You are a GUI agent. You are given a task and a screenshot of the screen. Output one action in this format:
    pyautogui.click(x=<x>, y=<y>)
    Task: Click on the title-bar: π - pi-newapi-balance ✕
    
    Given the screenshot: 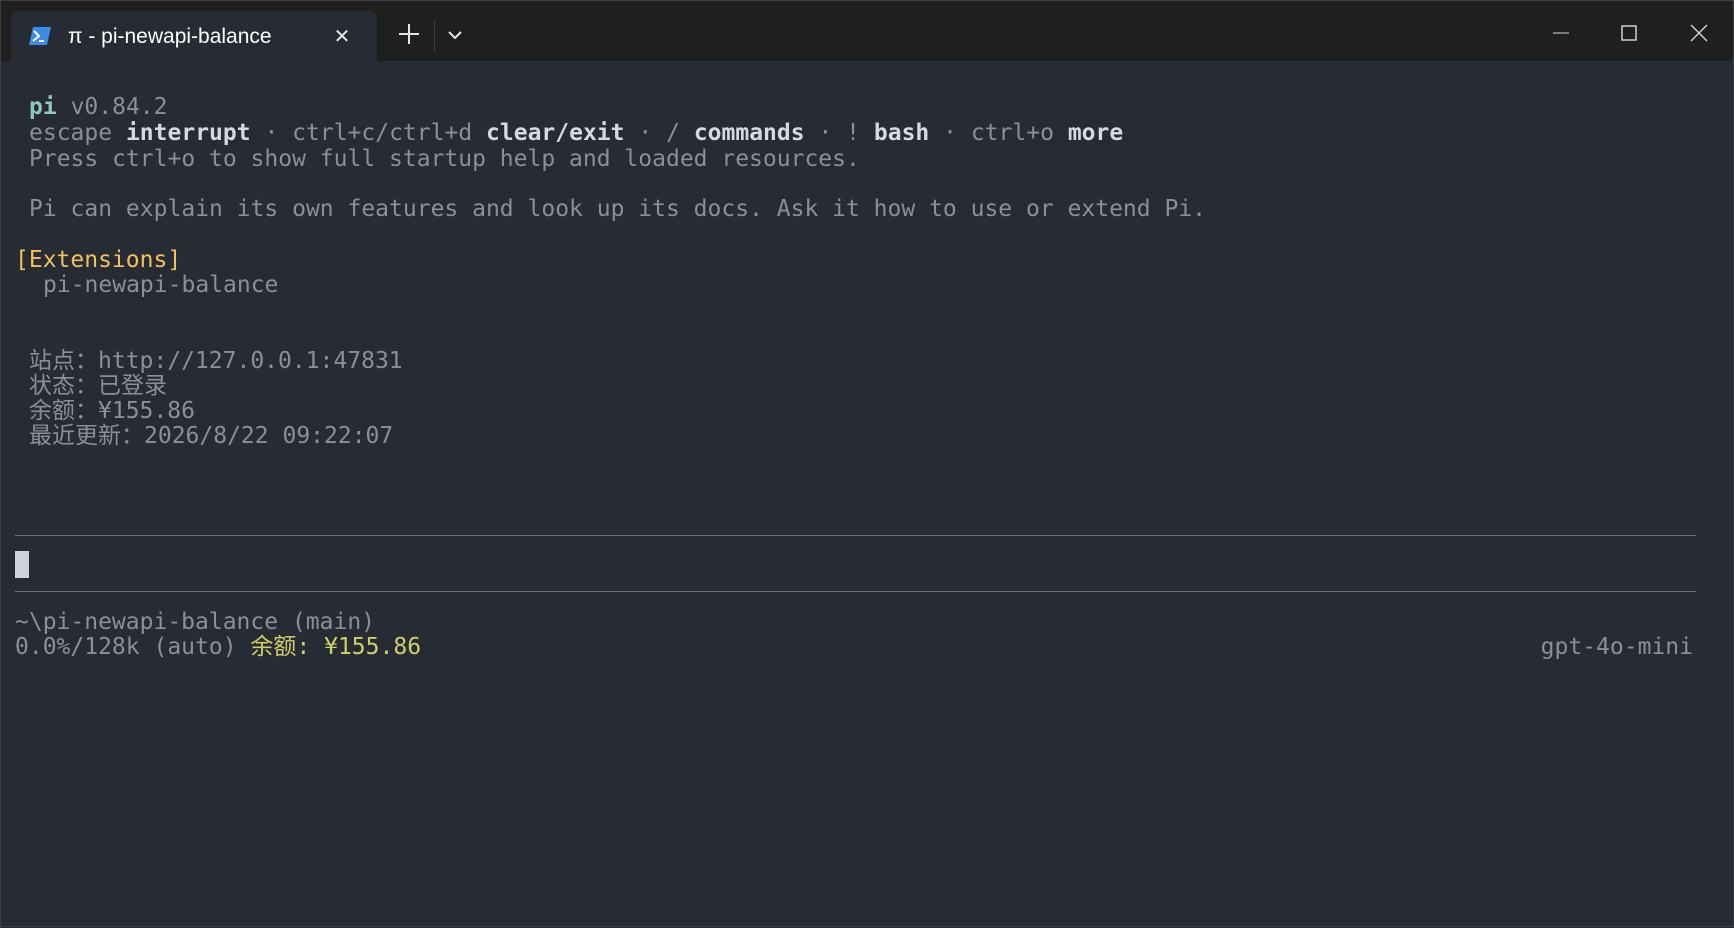 What is the action you would take?
    pyautogui.click(x=867, y=31)
    